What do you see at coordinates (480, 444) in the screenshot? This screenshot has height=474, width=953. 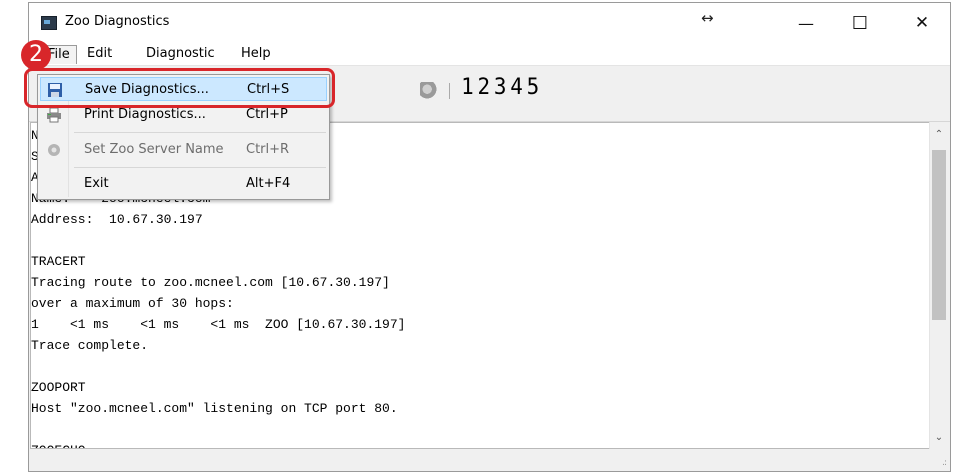 I see `log-line: ZOOECHO` at bounding box center [480, 444].